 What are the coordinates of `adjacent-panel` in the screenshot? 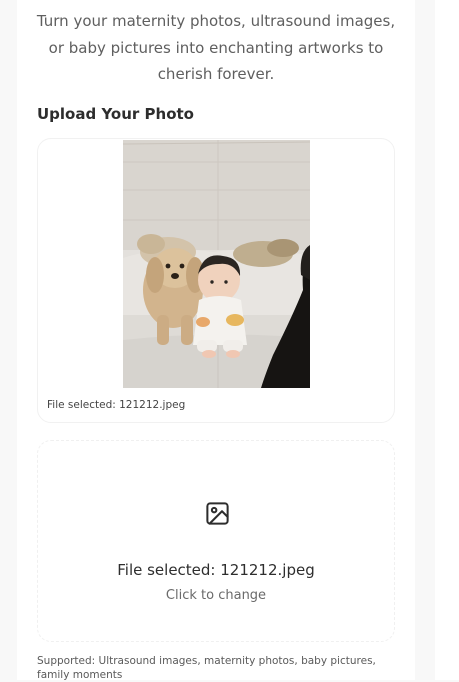 It's located at (447, 340).